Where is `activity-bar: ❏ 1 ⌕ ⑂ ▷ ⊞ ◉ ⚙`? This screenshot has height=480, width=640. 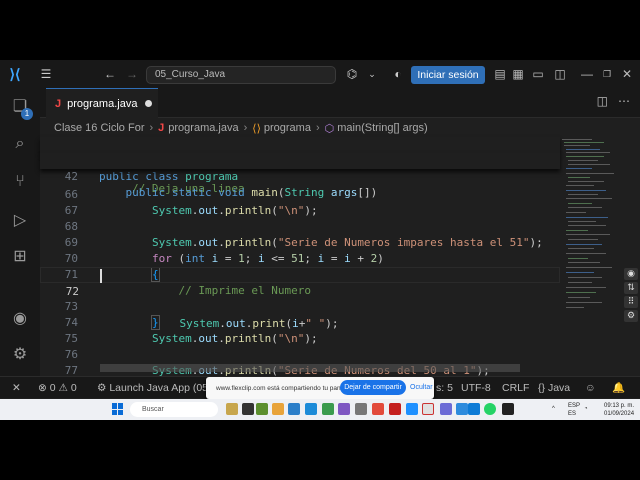
activity-bar: ❏ 1 ⌕ ⑂ ▷ ⊞ ◉ ⚙ is located at coordinates (20, 232).